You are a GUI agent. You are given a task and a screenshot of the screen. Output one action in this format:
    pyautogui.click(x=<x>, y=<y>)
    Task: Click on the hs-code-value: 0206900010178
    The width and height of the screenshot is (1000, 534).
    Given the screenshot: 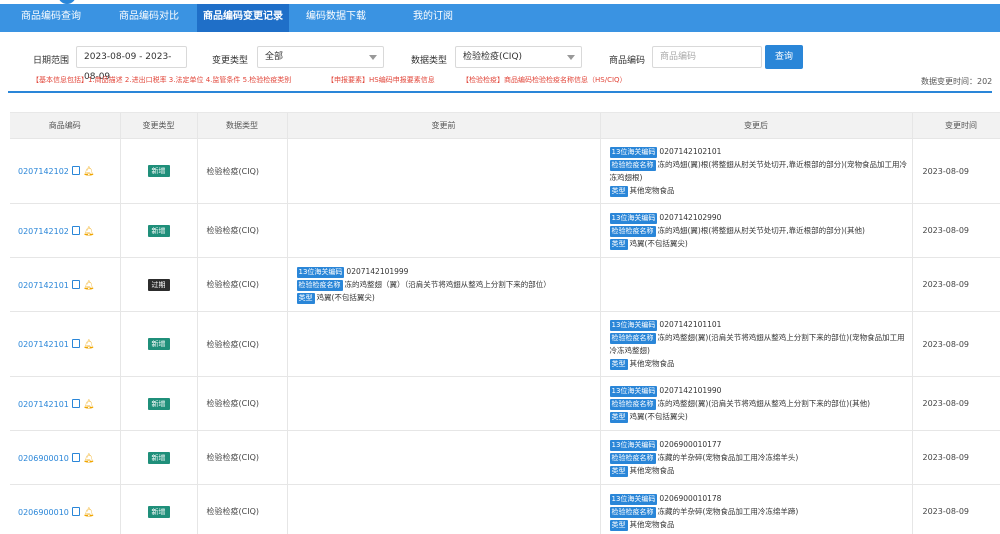 What is the action you would take?
    pyautogui.click(x=690, y=498)
    